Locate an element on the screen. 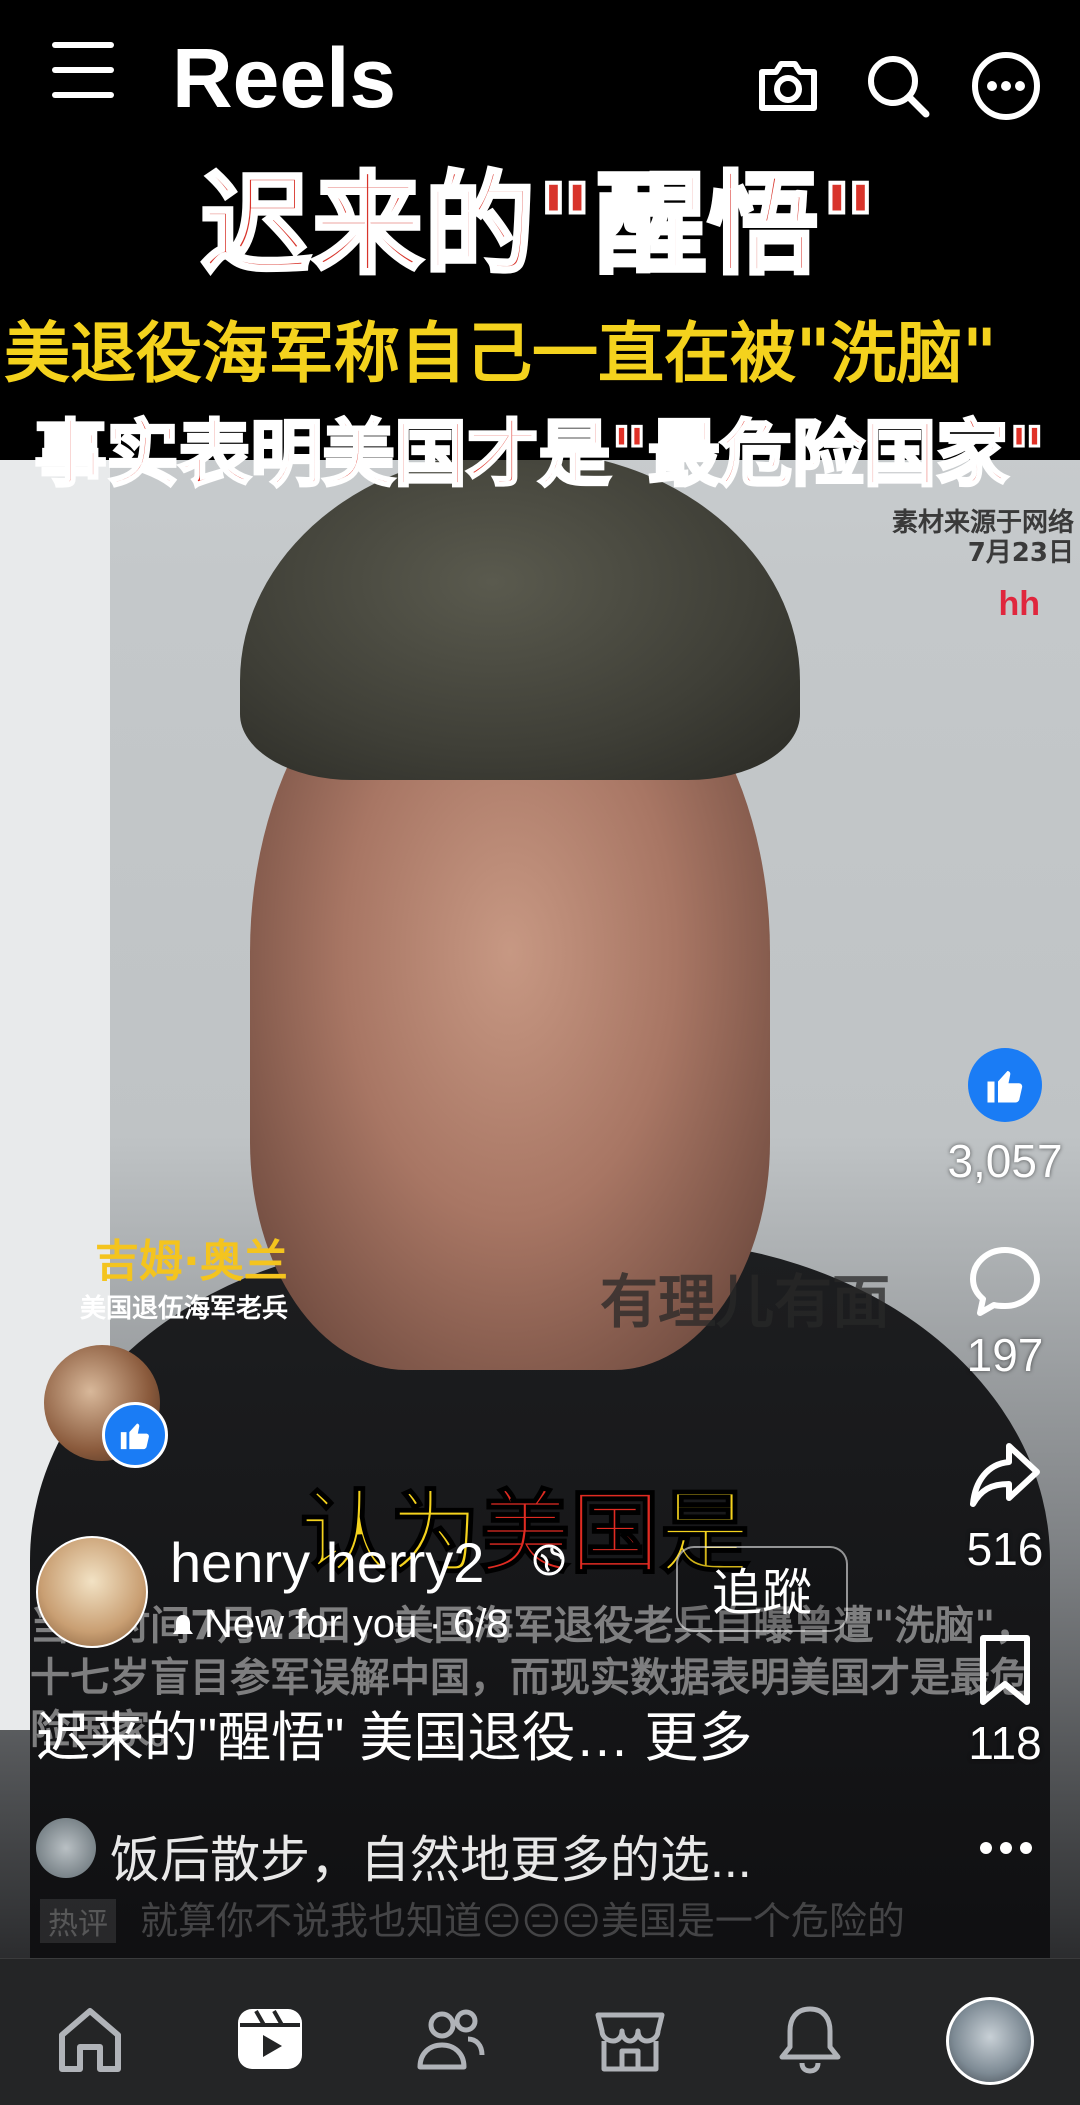  camera-icon is located at coordinates (788, 86).